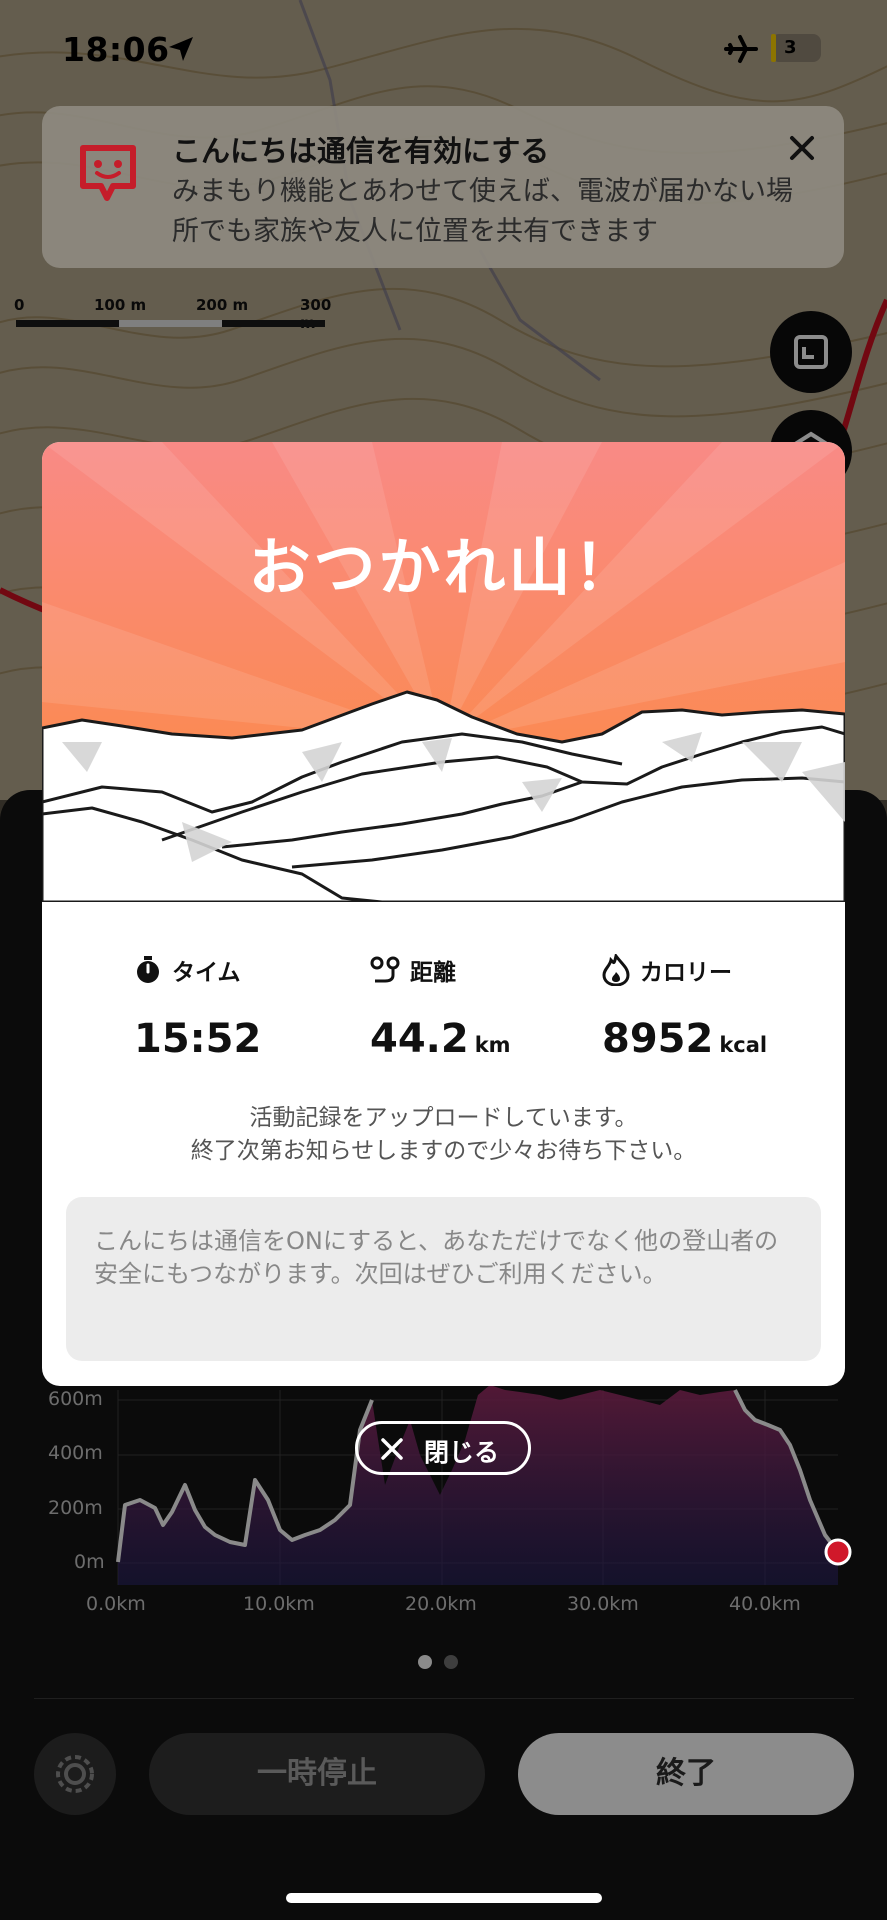 This screenshot has width=887, height=1920. What do you see at coordinates (443, 1118) in the screenshot?
I see `upload-message-line: 活動記録をアップロードしています。` at bounding box center [443, 1118].